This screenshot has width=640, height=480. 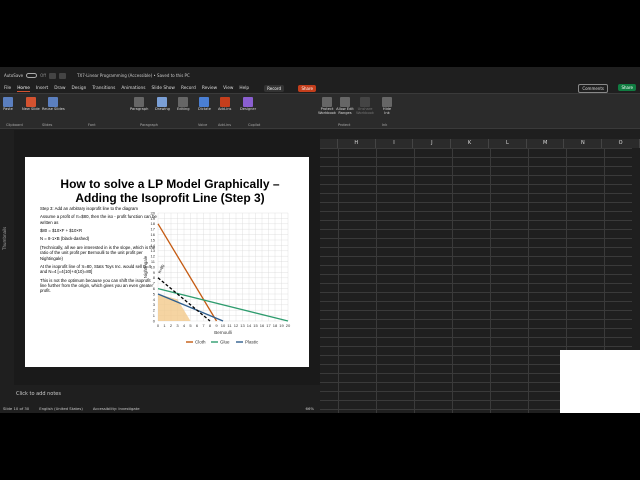 What do you see at coordinates (32, 75) in the screenshot?
I see `autosave-toggle` at bounding box center [32, 75].